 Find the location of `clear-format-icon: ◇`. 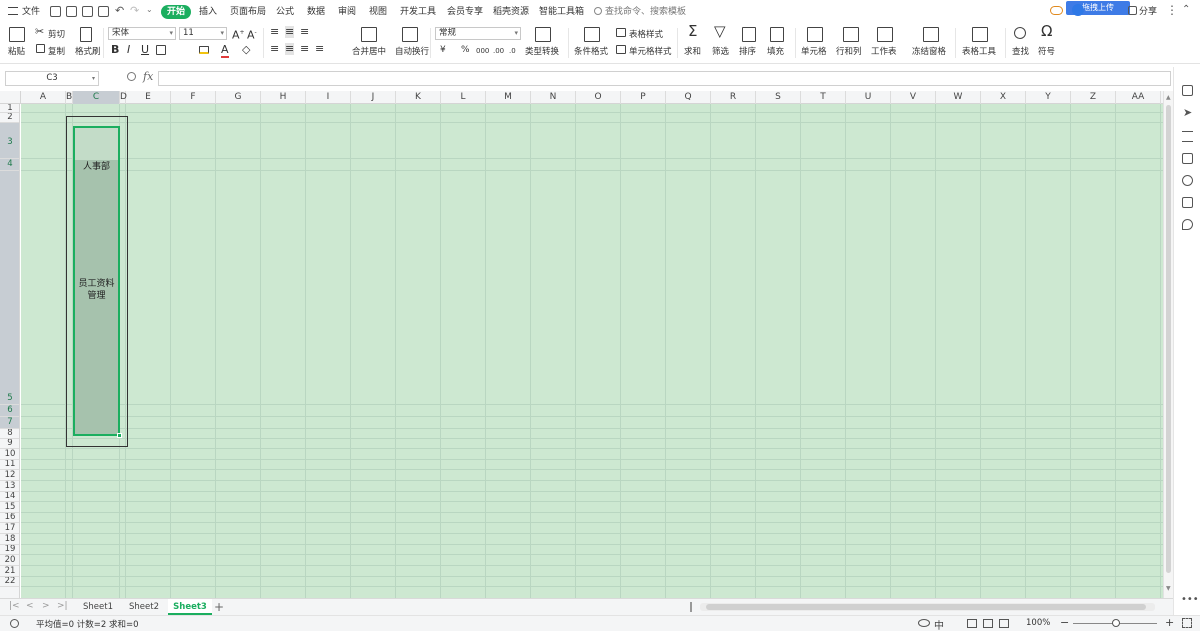

clear-format-icon: ◇ is located at coordinates (246, 50).